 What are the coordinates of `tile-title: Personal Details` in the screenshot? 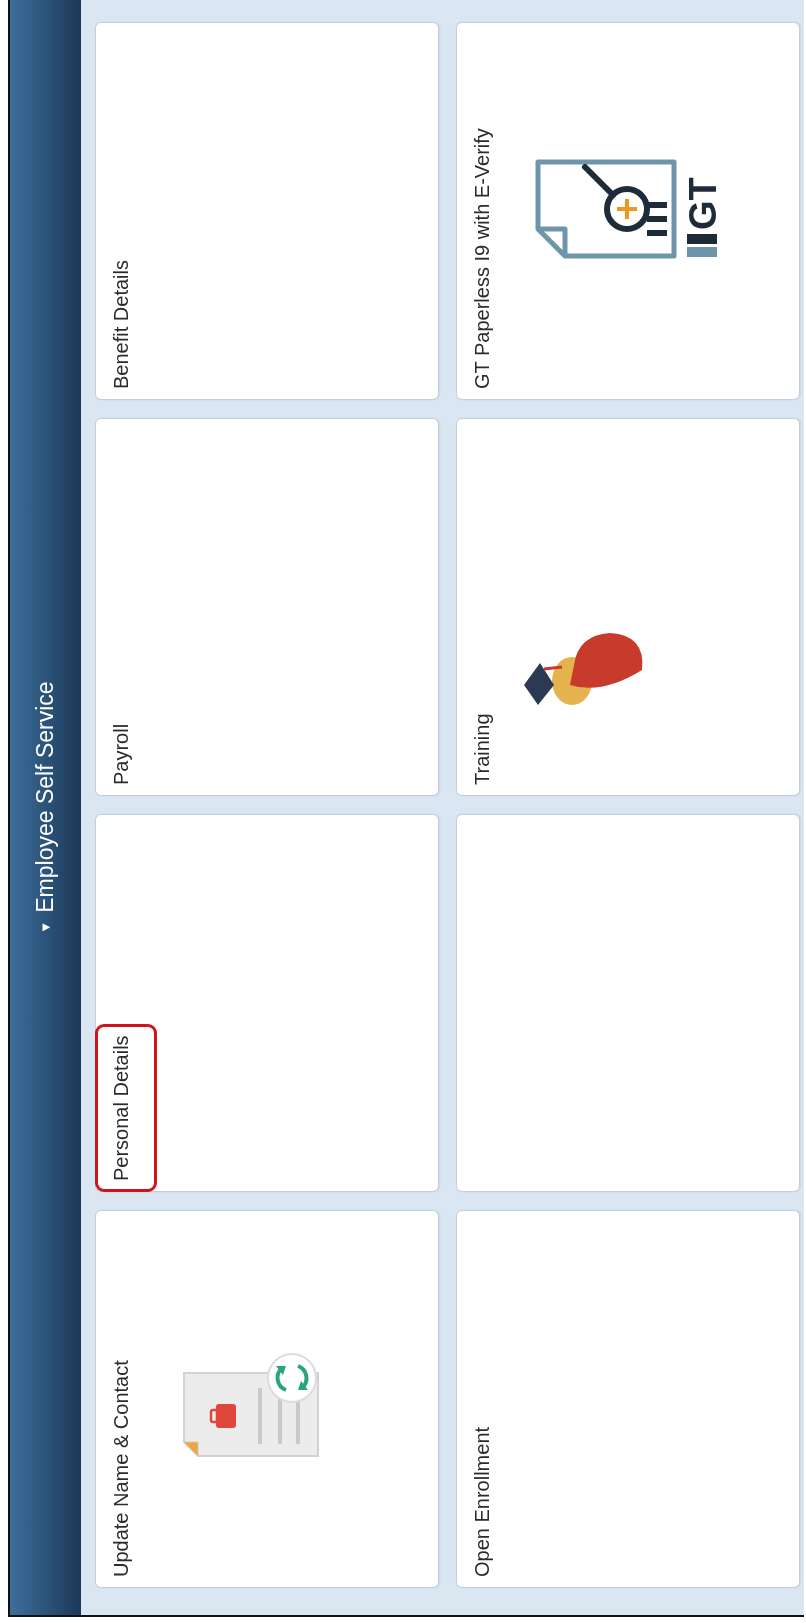 It's located at (126, 1108).